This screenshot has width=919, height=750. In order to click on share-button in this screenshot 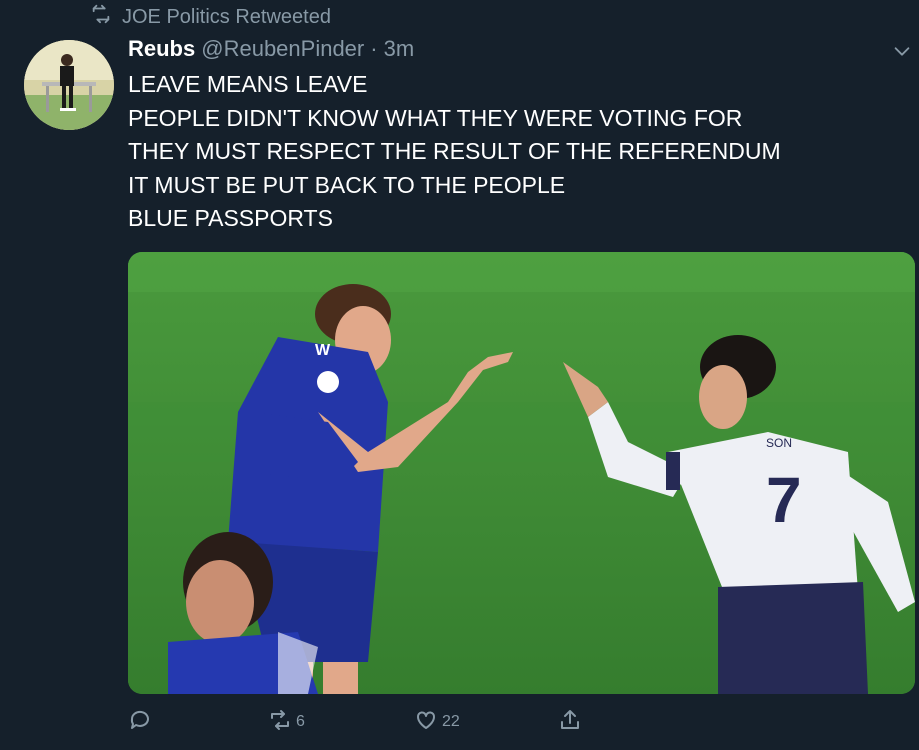, I will do `click(570, 722)`.